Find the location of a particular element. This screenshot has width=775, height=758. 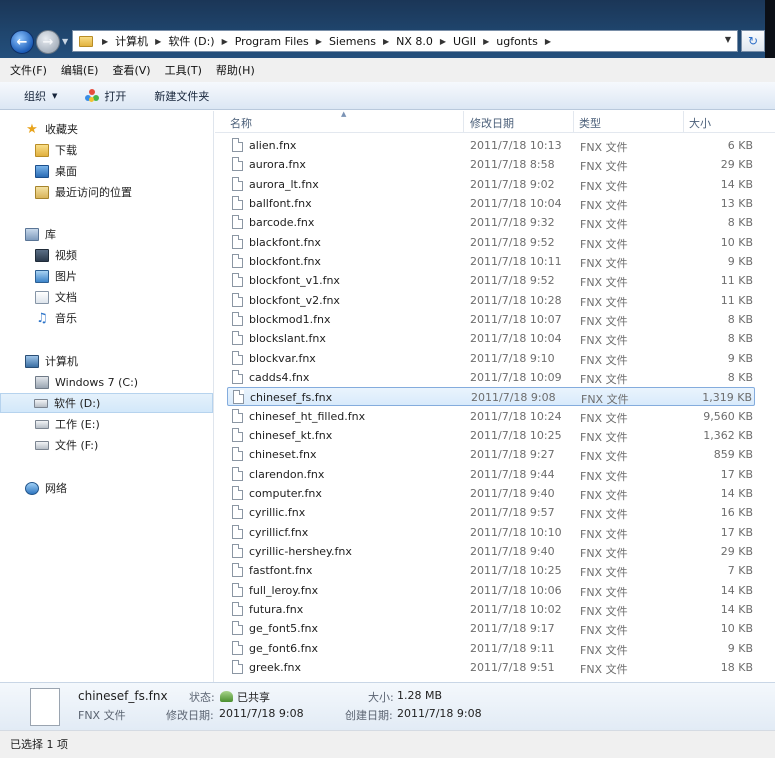

file-row: chineset.fnx 2011/7/18 9:27 FNX 文件 859 KB is located at coordinates (491, 454).